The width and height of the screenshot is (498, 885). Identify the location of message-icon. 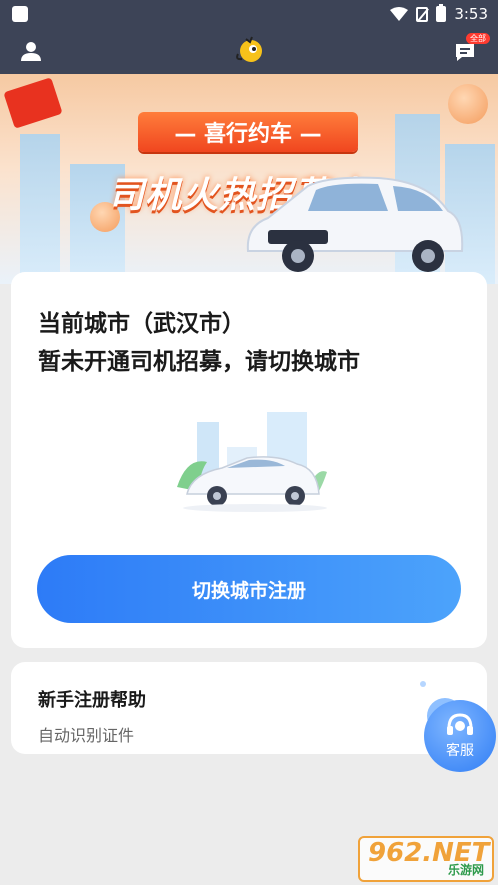
(465, 52).